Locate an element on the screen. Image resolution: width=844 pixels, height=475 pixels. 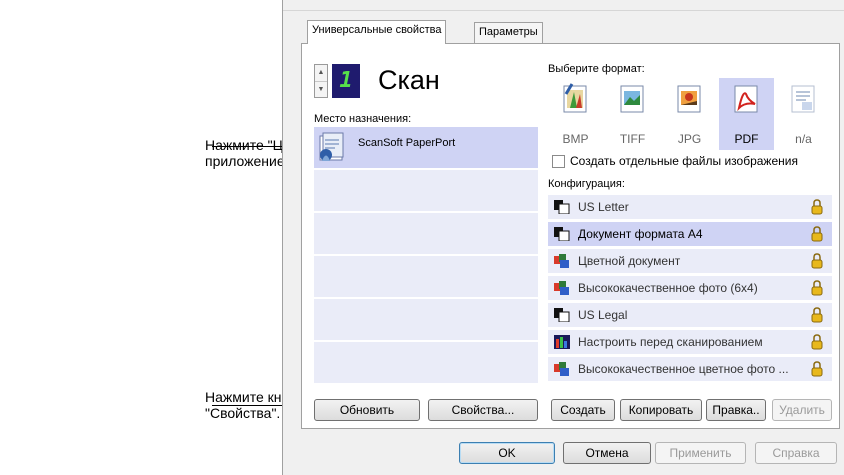
format-option-label: BMP is located at coordinates (575, 139).